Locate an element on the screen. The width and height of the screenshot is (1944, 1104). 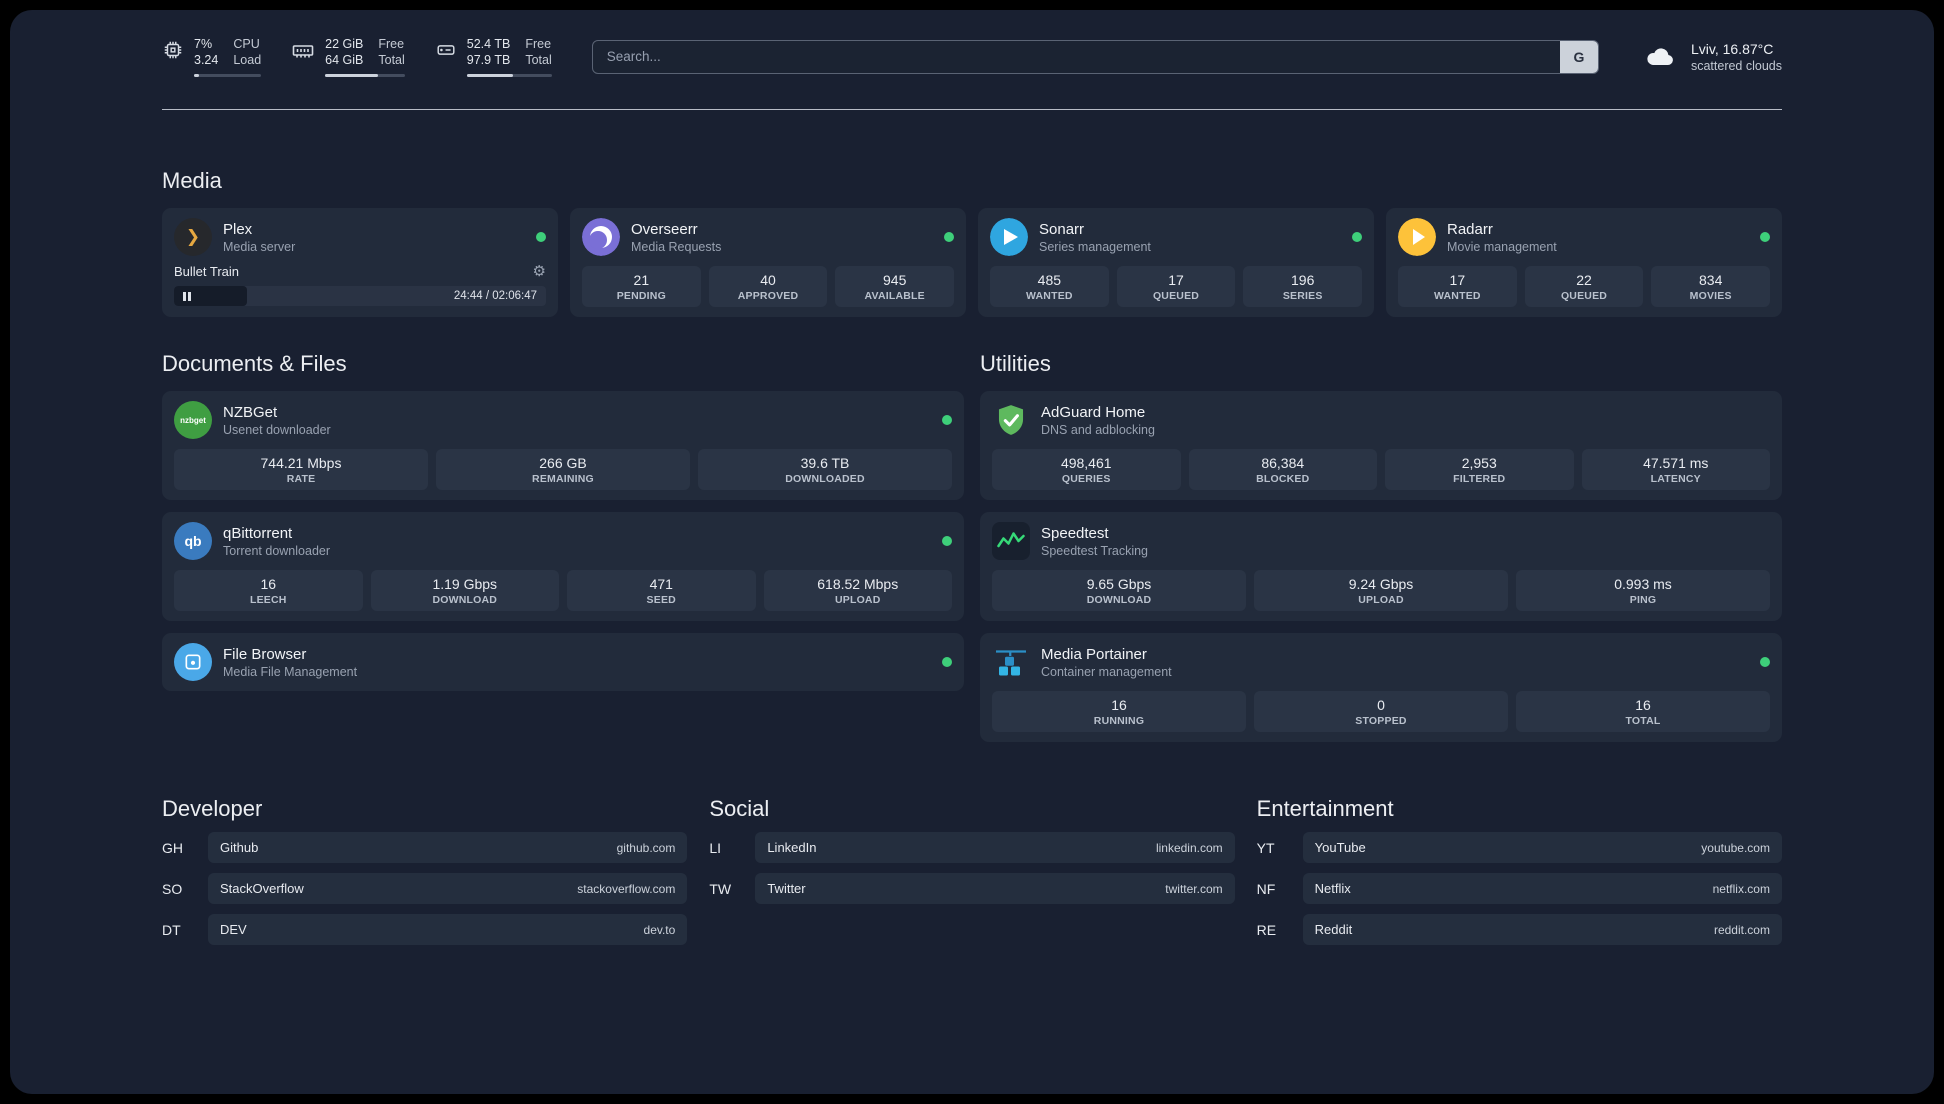
section-title-utilities: Utilities is located at coordinates (1015, 363).